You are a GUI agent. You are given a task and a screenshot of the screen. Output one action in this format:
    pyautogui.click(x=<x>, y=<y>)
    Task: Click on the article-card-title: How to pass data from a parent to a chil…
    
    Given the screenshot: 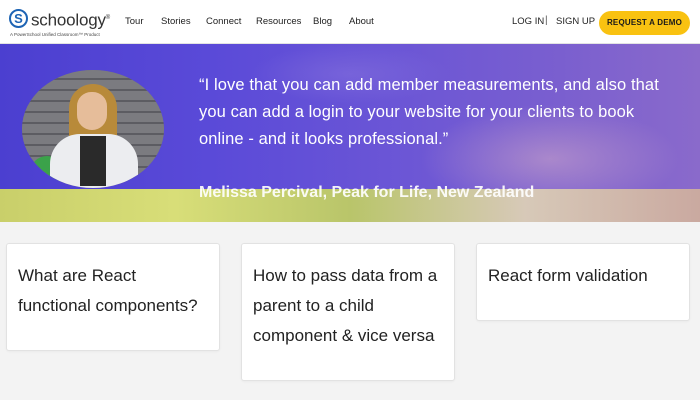 What is the action you would take?
    pyautogui.click(x=348, y=306)
    